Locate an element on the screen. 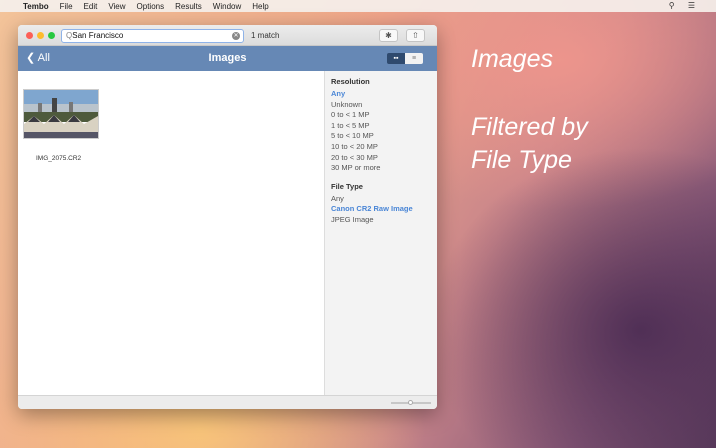 This screenshot has width=716, height=448. clear-search-icon: ✕ is located at coordinates (236, 36).